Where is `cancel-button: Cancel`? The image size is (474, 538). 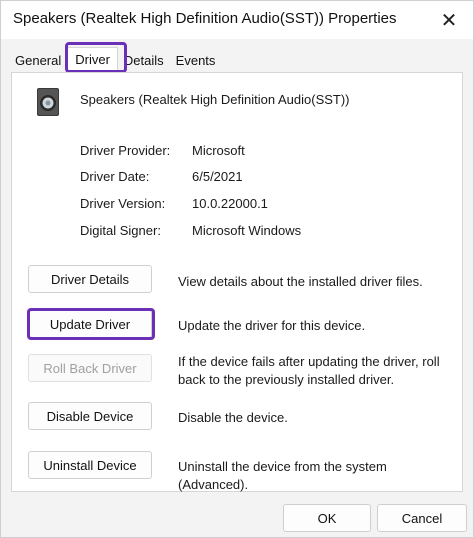 cancel-button: Cancel is located at coordinates (422, 518).